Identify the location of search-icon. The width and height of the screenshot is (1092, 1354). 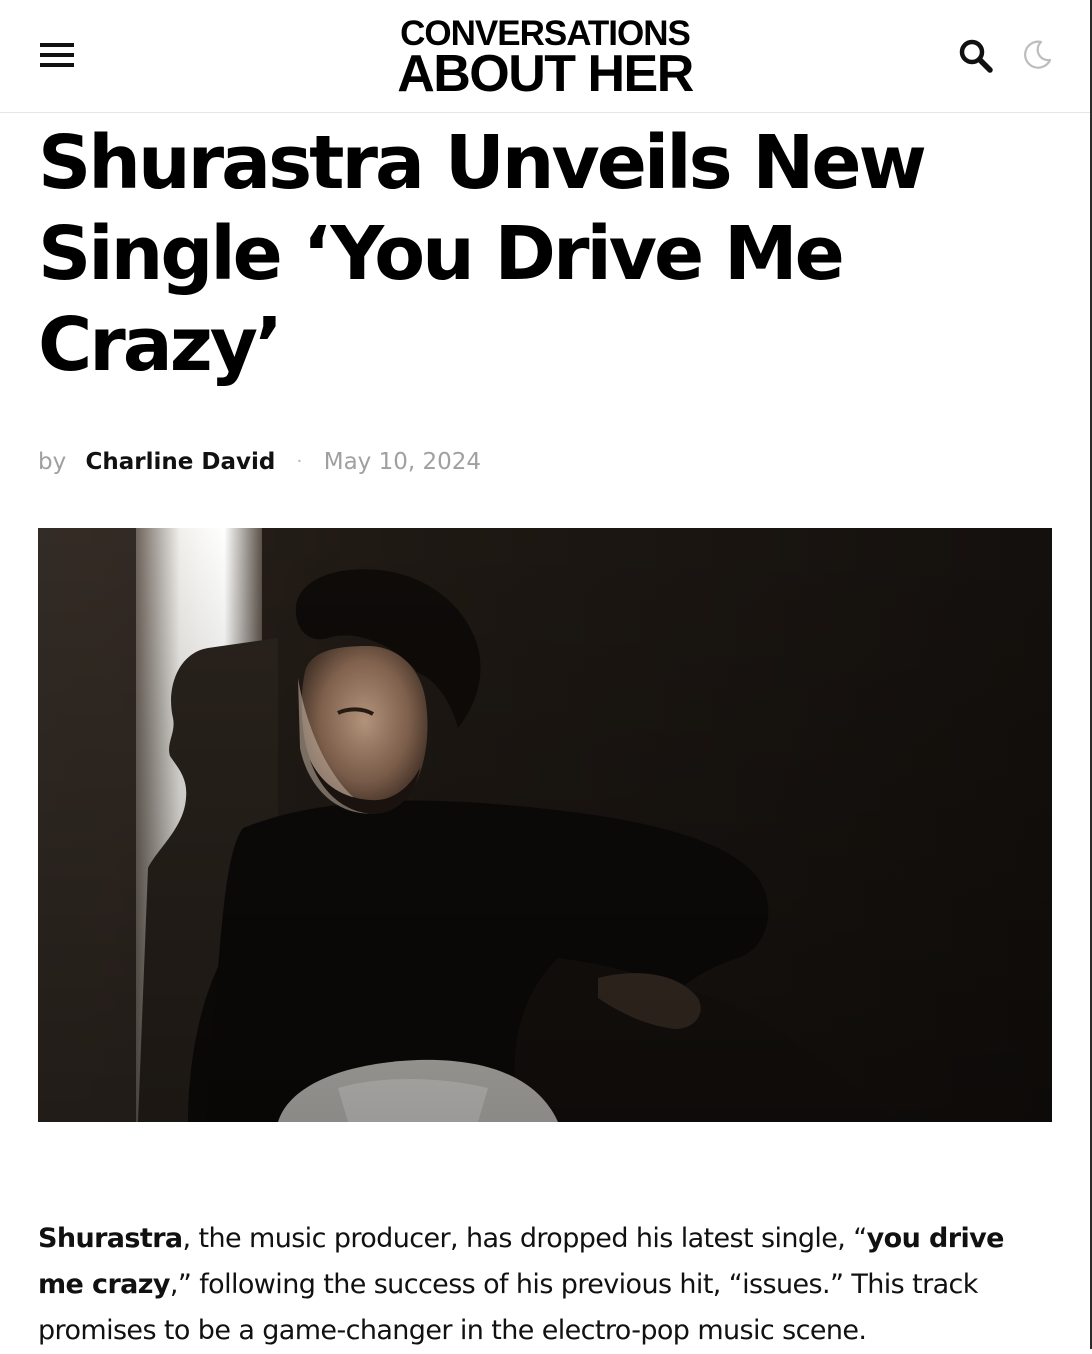
(976, 56).